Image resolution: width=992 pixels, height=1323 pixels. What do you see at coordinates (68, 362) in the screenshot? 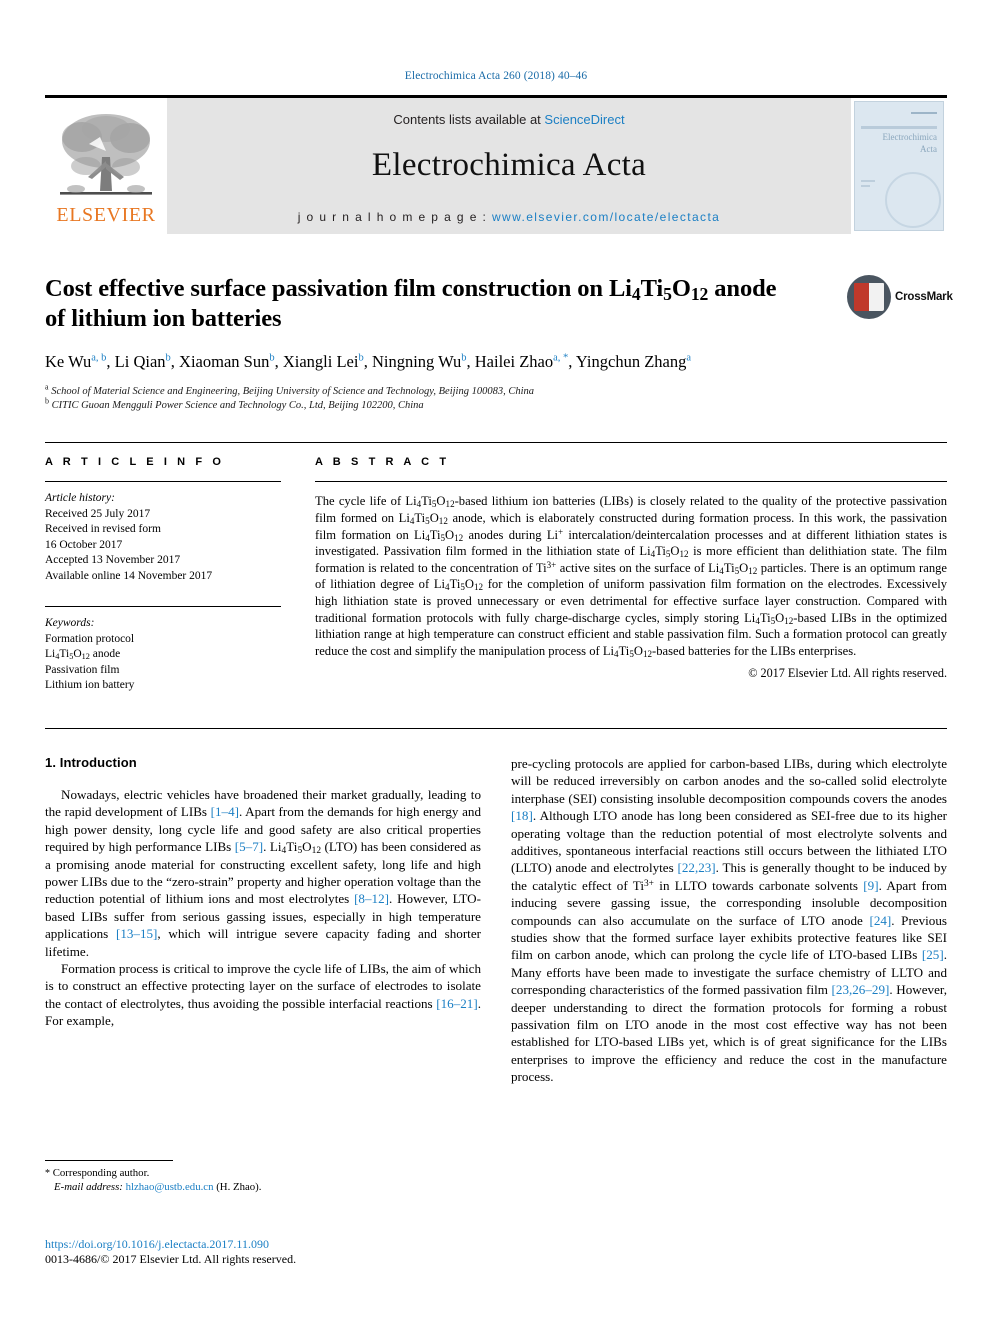
I see `author-name: Ke Wu` at bounding box center [68, 362].